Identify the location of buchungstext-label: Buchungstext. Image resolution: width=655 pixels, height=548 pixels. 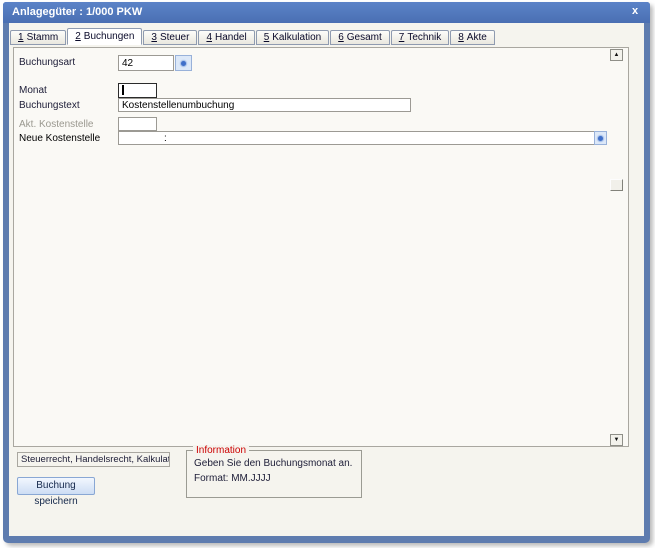
(49, 105).